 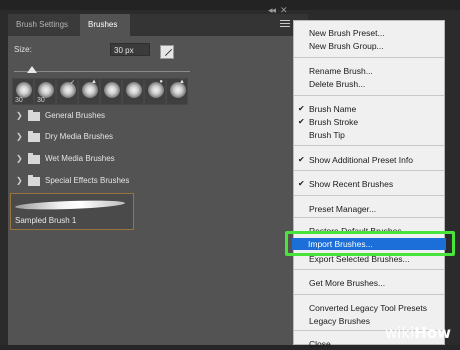 I want to click on menu-item-label: Converted Legacy Tool Presets, so click(x=368, y=308).